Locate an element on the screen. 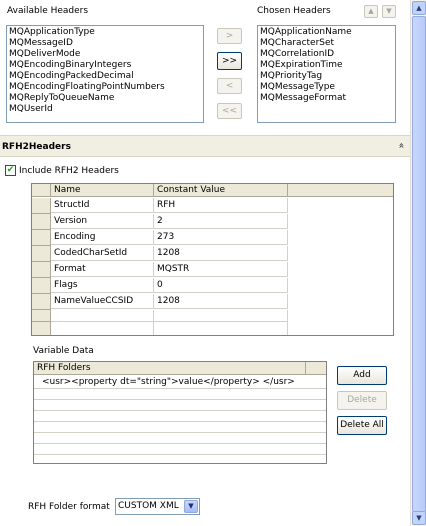 The height and width of the screenshot is (526, 426). list-item: MQUserId is located at coordinates (105, 109).